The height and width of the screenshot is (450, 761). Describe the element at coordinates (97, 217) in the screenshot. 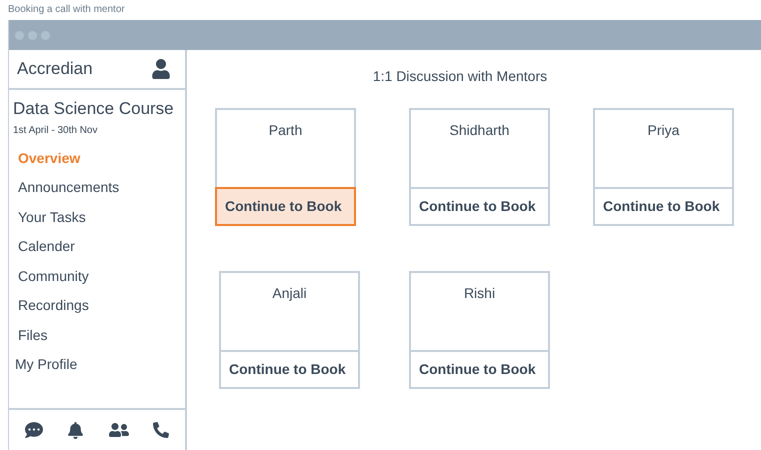

I see `sidebar-item: Your Tasks` at that location.